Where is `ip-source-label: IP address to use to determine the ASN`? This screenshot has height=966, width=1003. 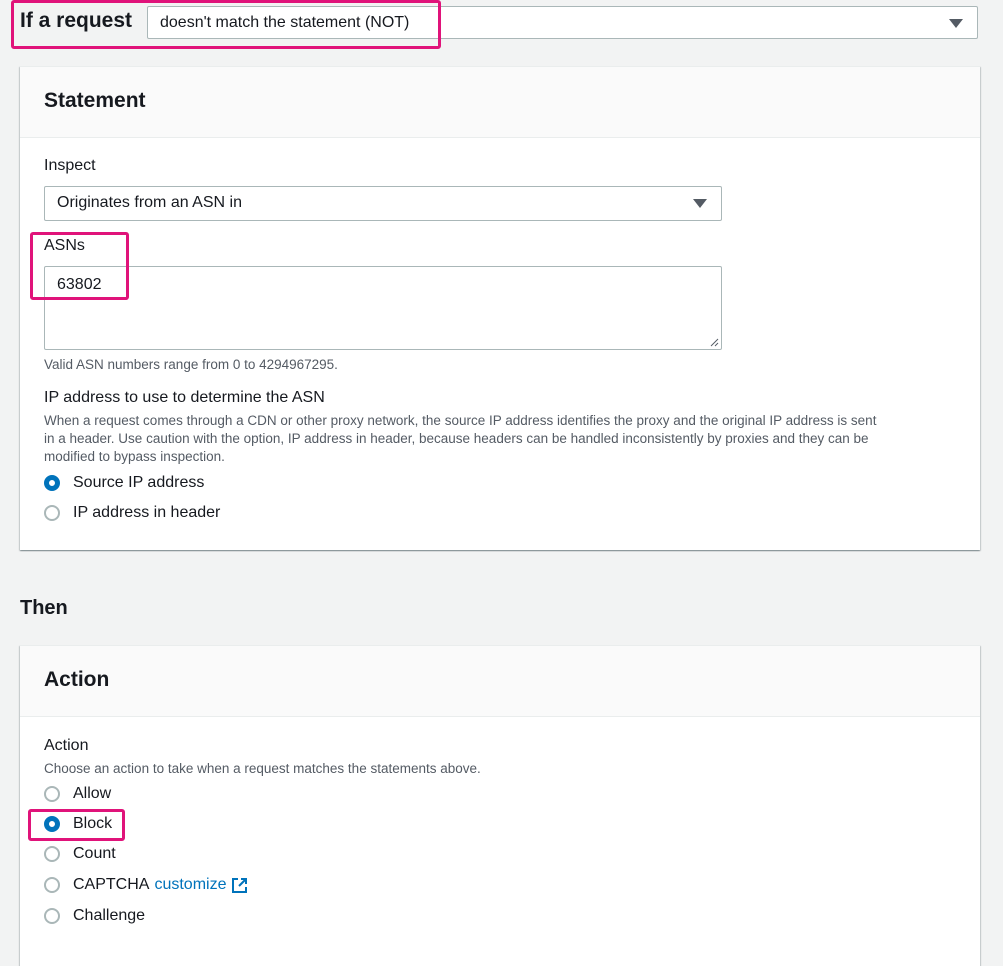 ip-source-label: IP address to use to determine the ASN is located at coordinates (184, 397).